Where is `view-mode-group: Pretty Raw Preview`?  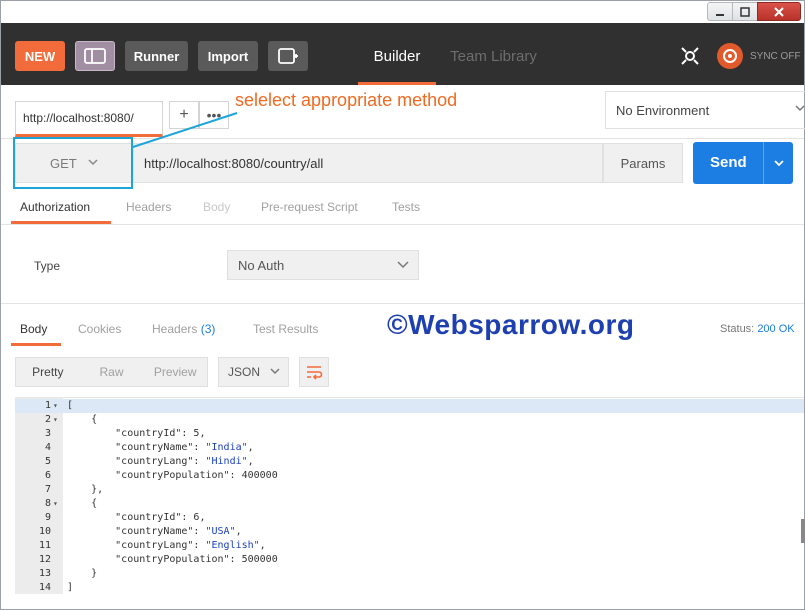
view-mode-group: Pretty Raw Preview is located at coordinates (111, 372).